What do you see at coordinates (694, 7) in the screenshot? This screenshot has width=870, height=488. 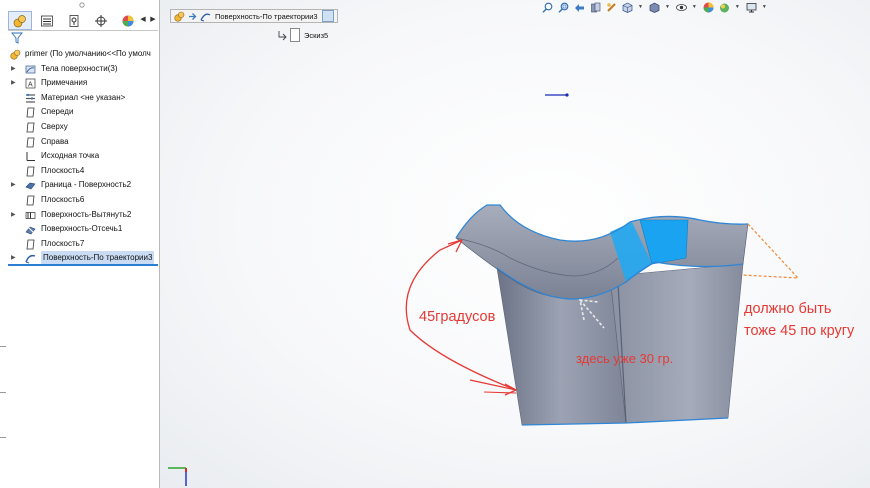 I see `hide-show-dropdown-icon: ▼` at bounding box center [694, 7].